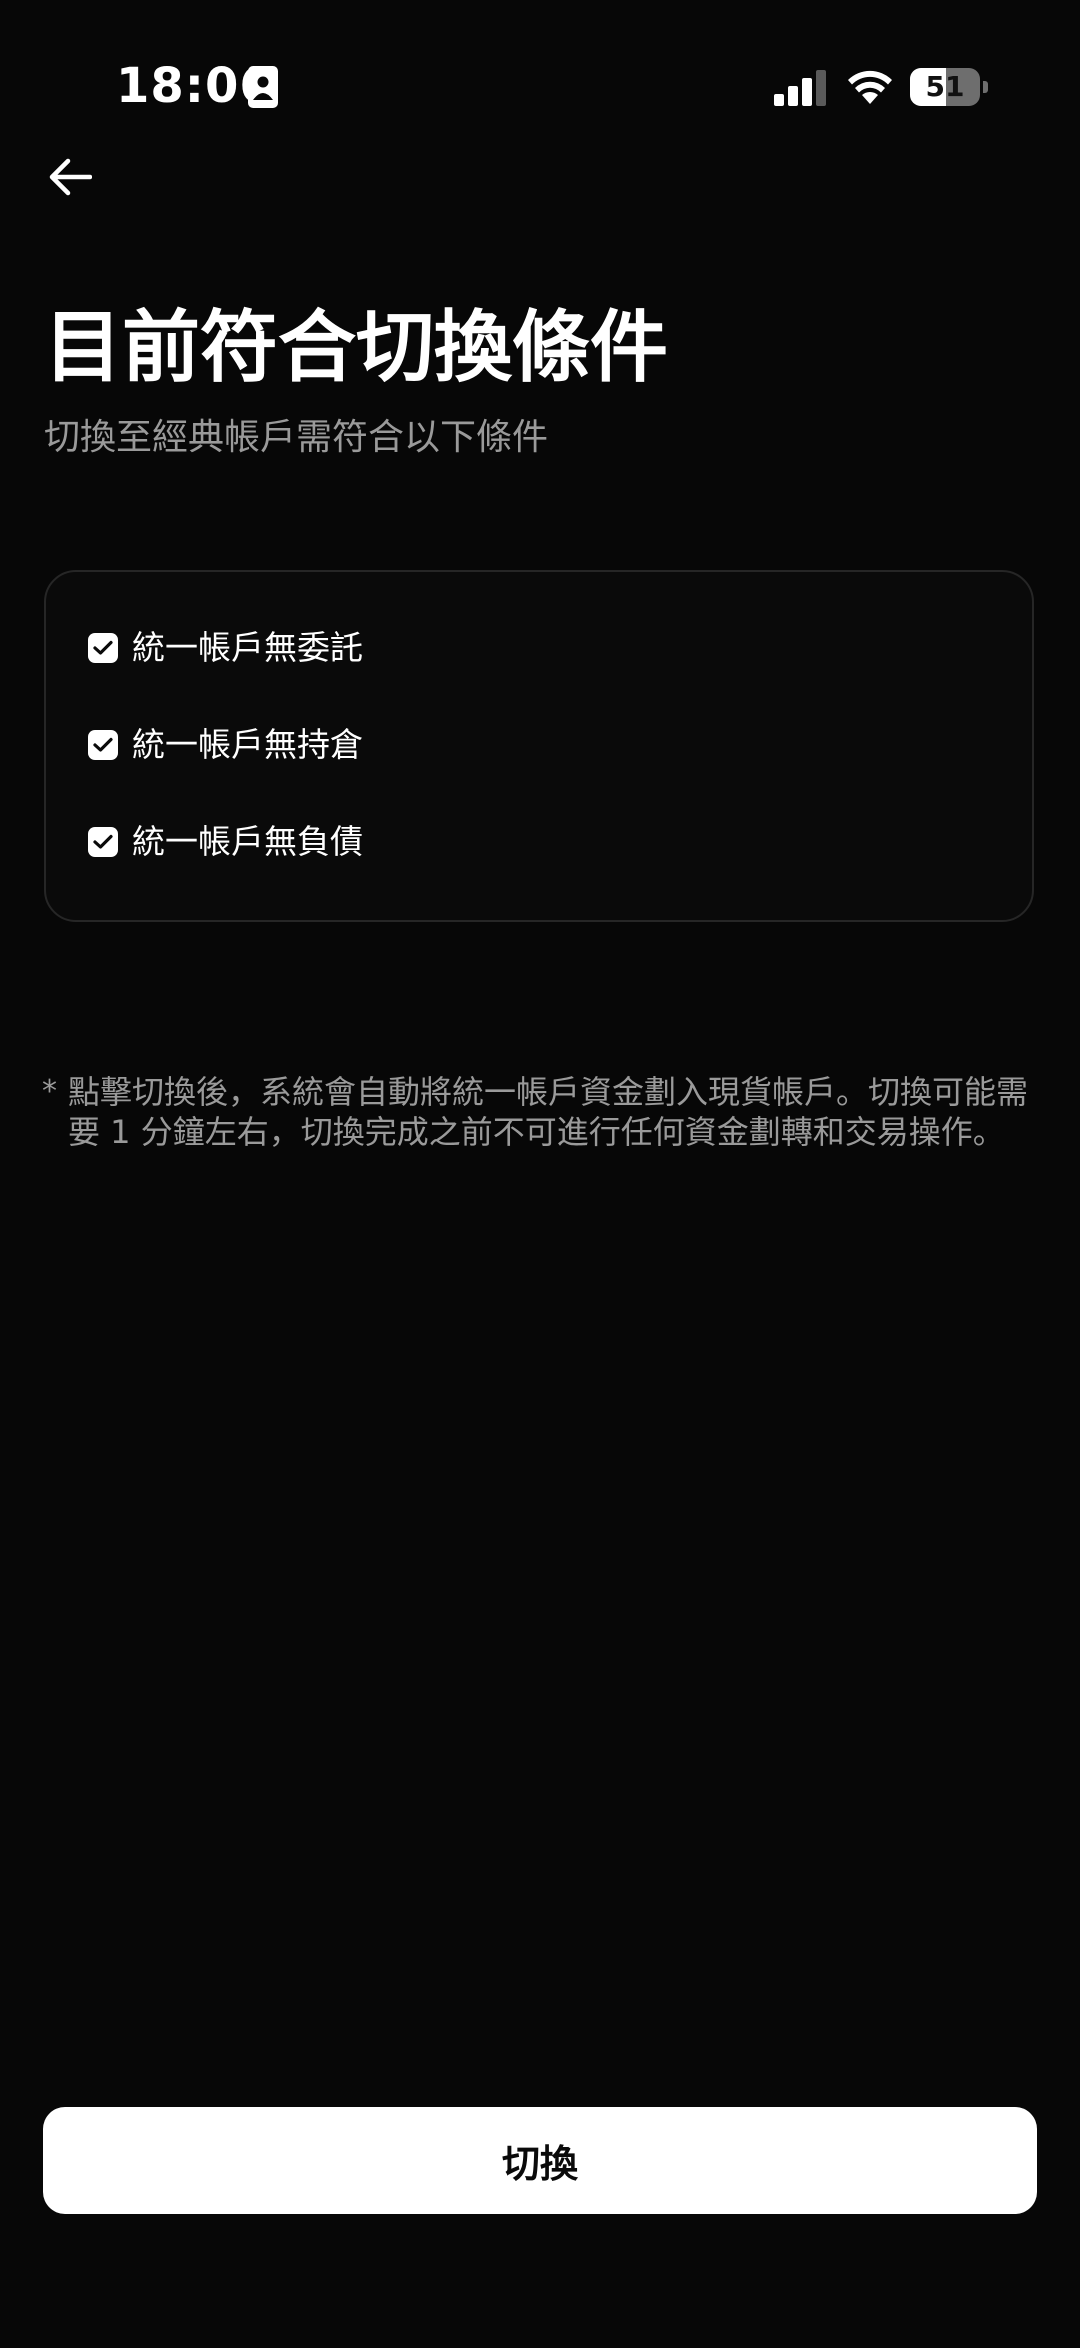 The image size is (1080, 2348). I want to click on condition-label: 統一帳戶無委託, so click(247, 647).